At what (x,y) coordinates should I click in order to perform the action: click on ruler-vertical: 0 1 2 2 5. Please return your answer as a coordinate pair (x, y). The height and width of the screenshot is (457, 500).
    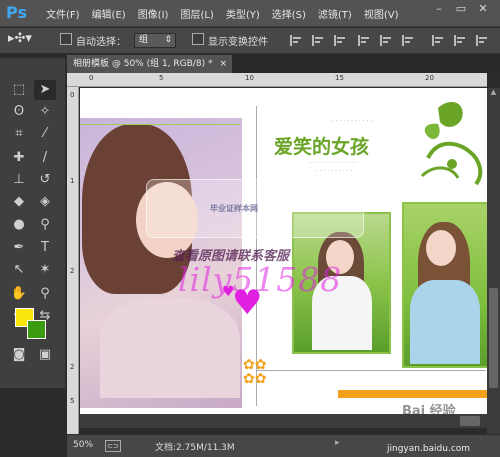
    Looking at the image, I should click on (73, 260).